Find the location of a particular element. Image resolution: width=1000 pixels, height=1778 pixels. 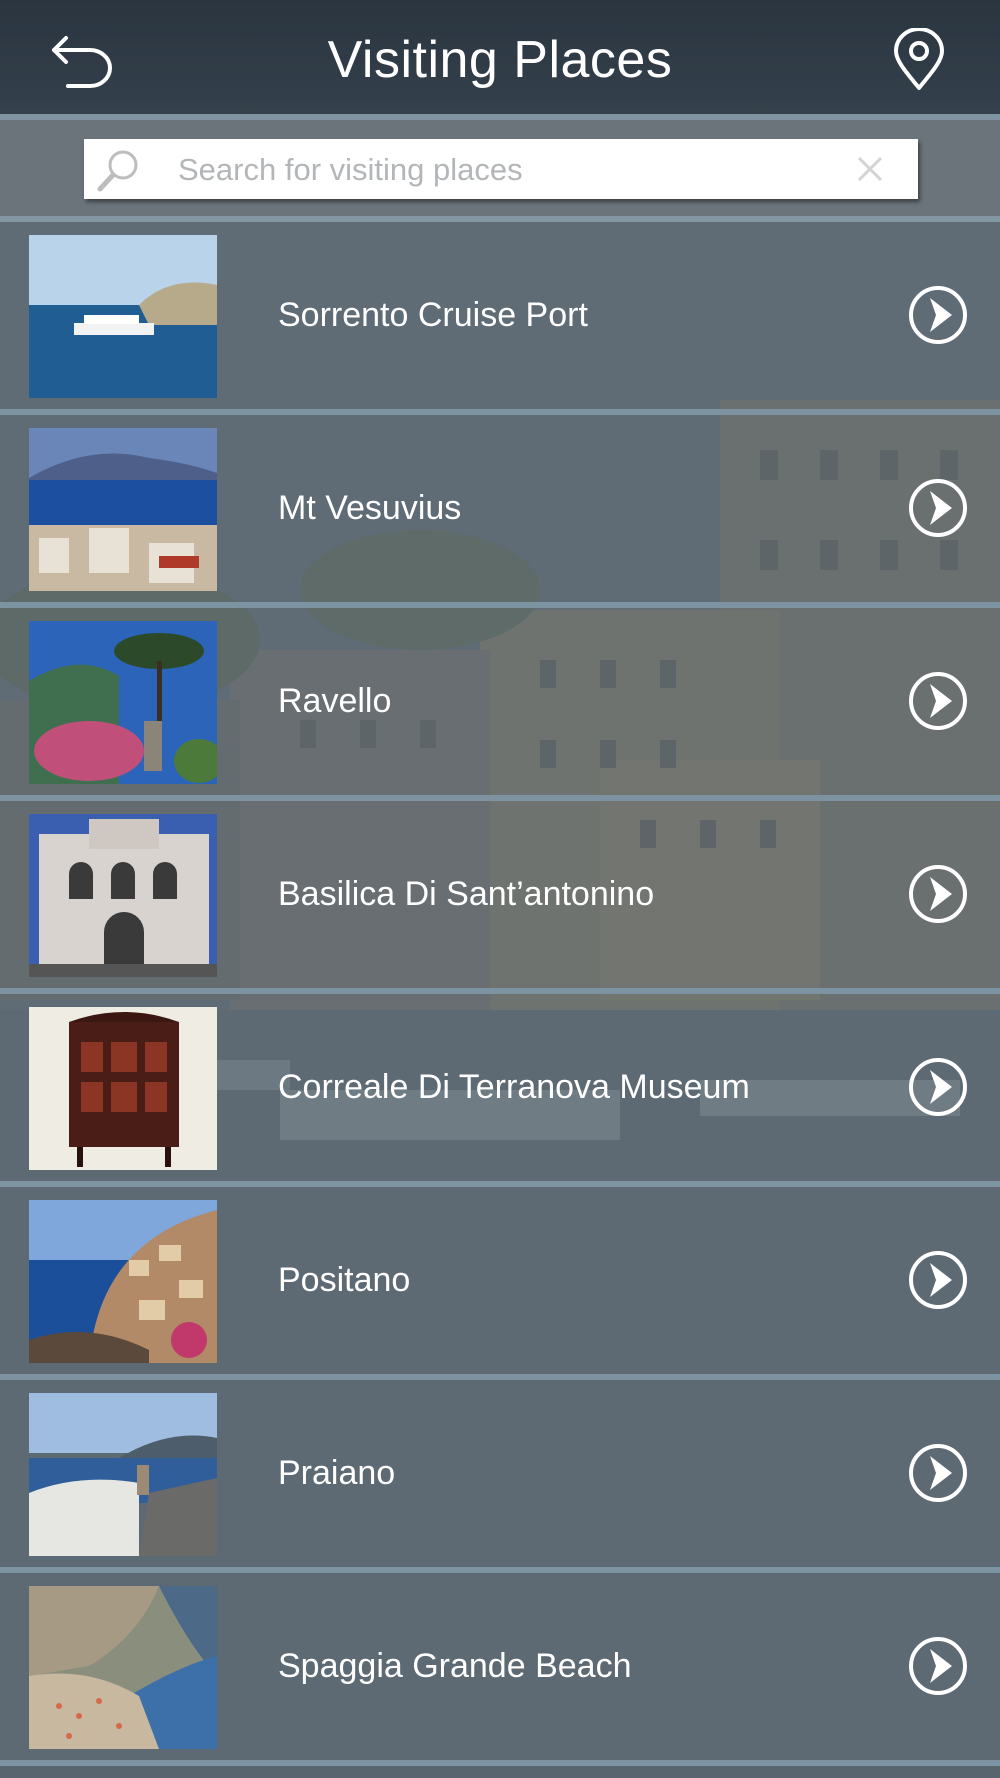

place-name: Spaggia Grande Beach is located at coordinates (455, 1666).